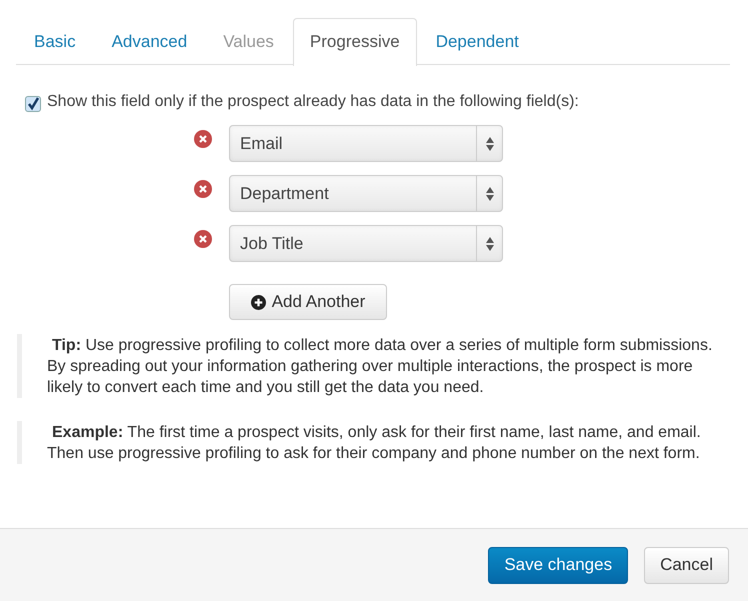  What do you see at coordinates (55, 41) in the screenshot?
I see `tab: Basic` at bounding box center [55, 41].